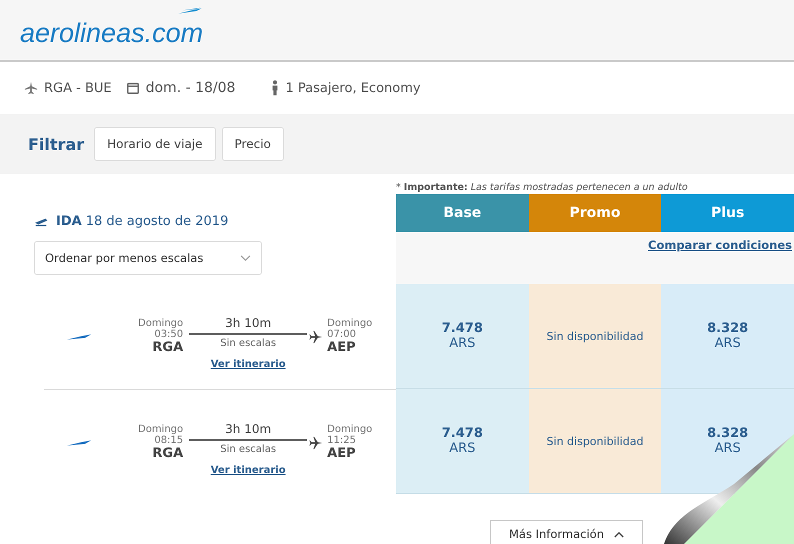 The width and height of the screenshot is (794, 544). I want to click on fare-column-header: Base, so click(462, 213).